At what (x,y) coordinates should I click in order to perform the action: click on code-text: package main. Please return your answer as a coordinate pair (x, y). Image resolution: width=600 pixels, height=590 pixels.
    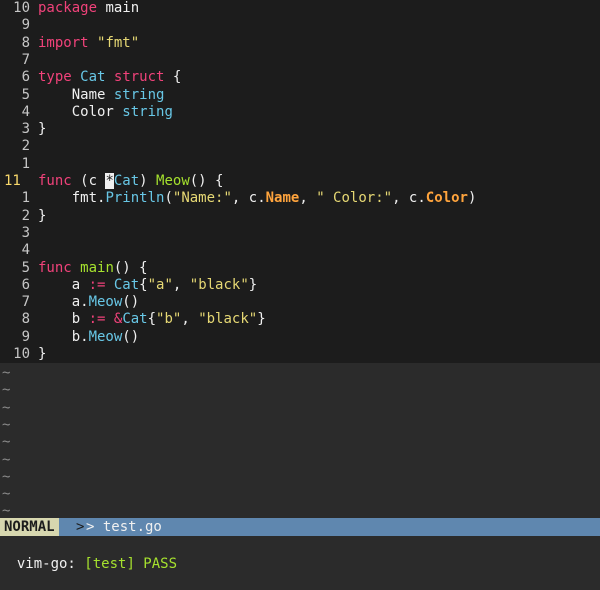
    Looking at the image, I should click on (88, 8).